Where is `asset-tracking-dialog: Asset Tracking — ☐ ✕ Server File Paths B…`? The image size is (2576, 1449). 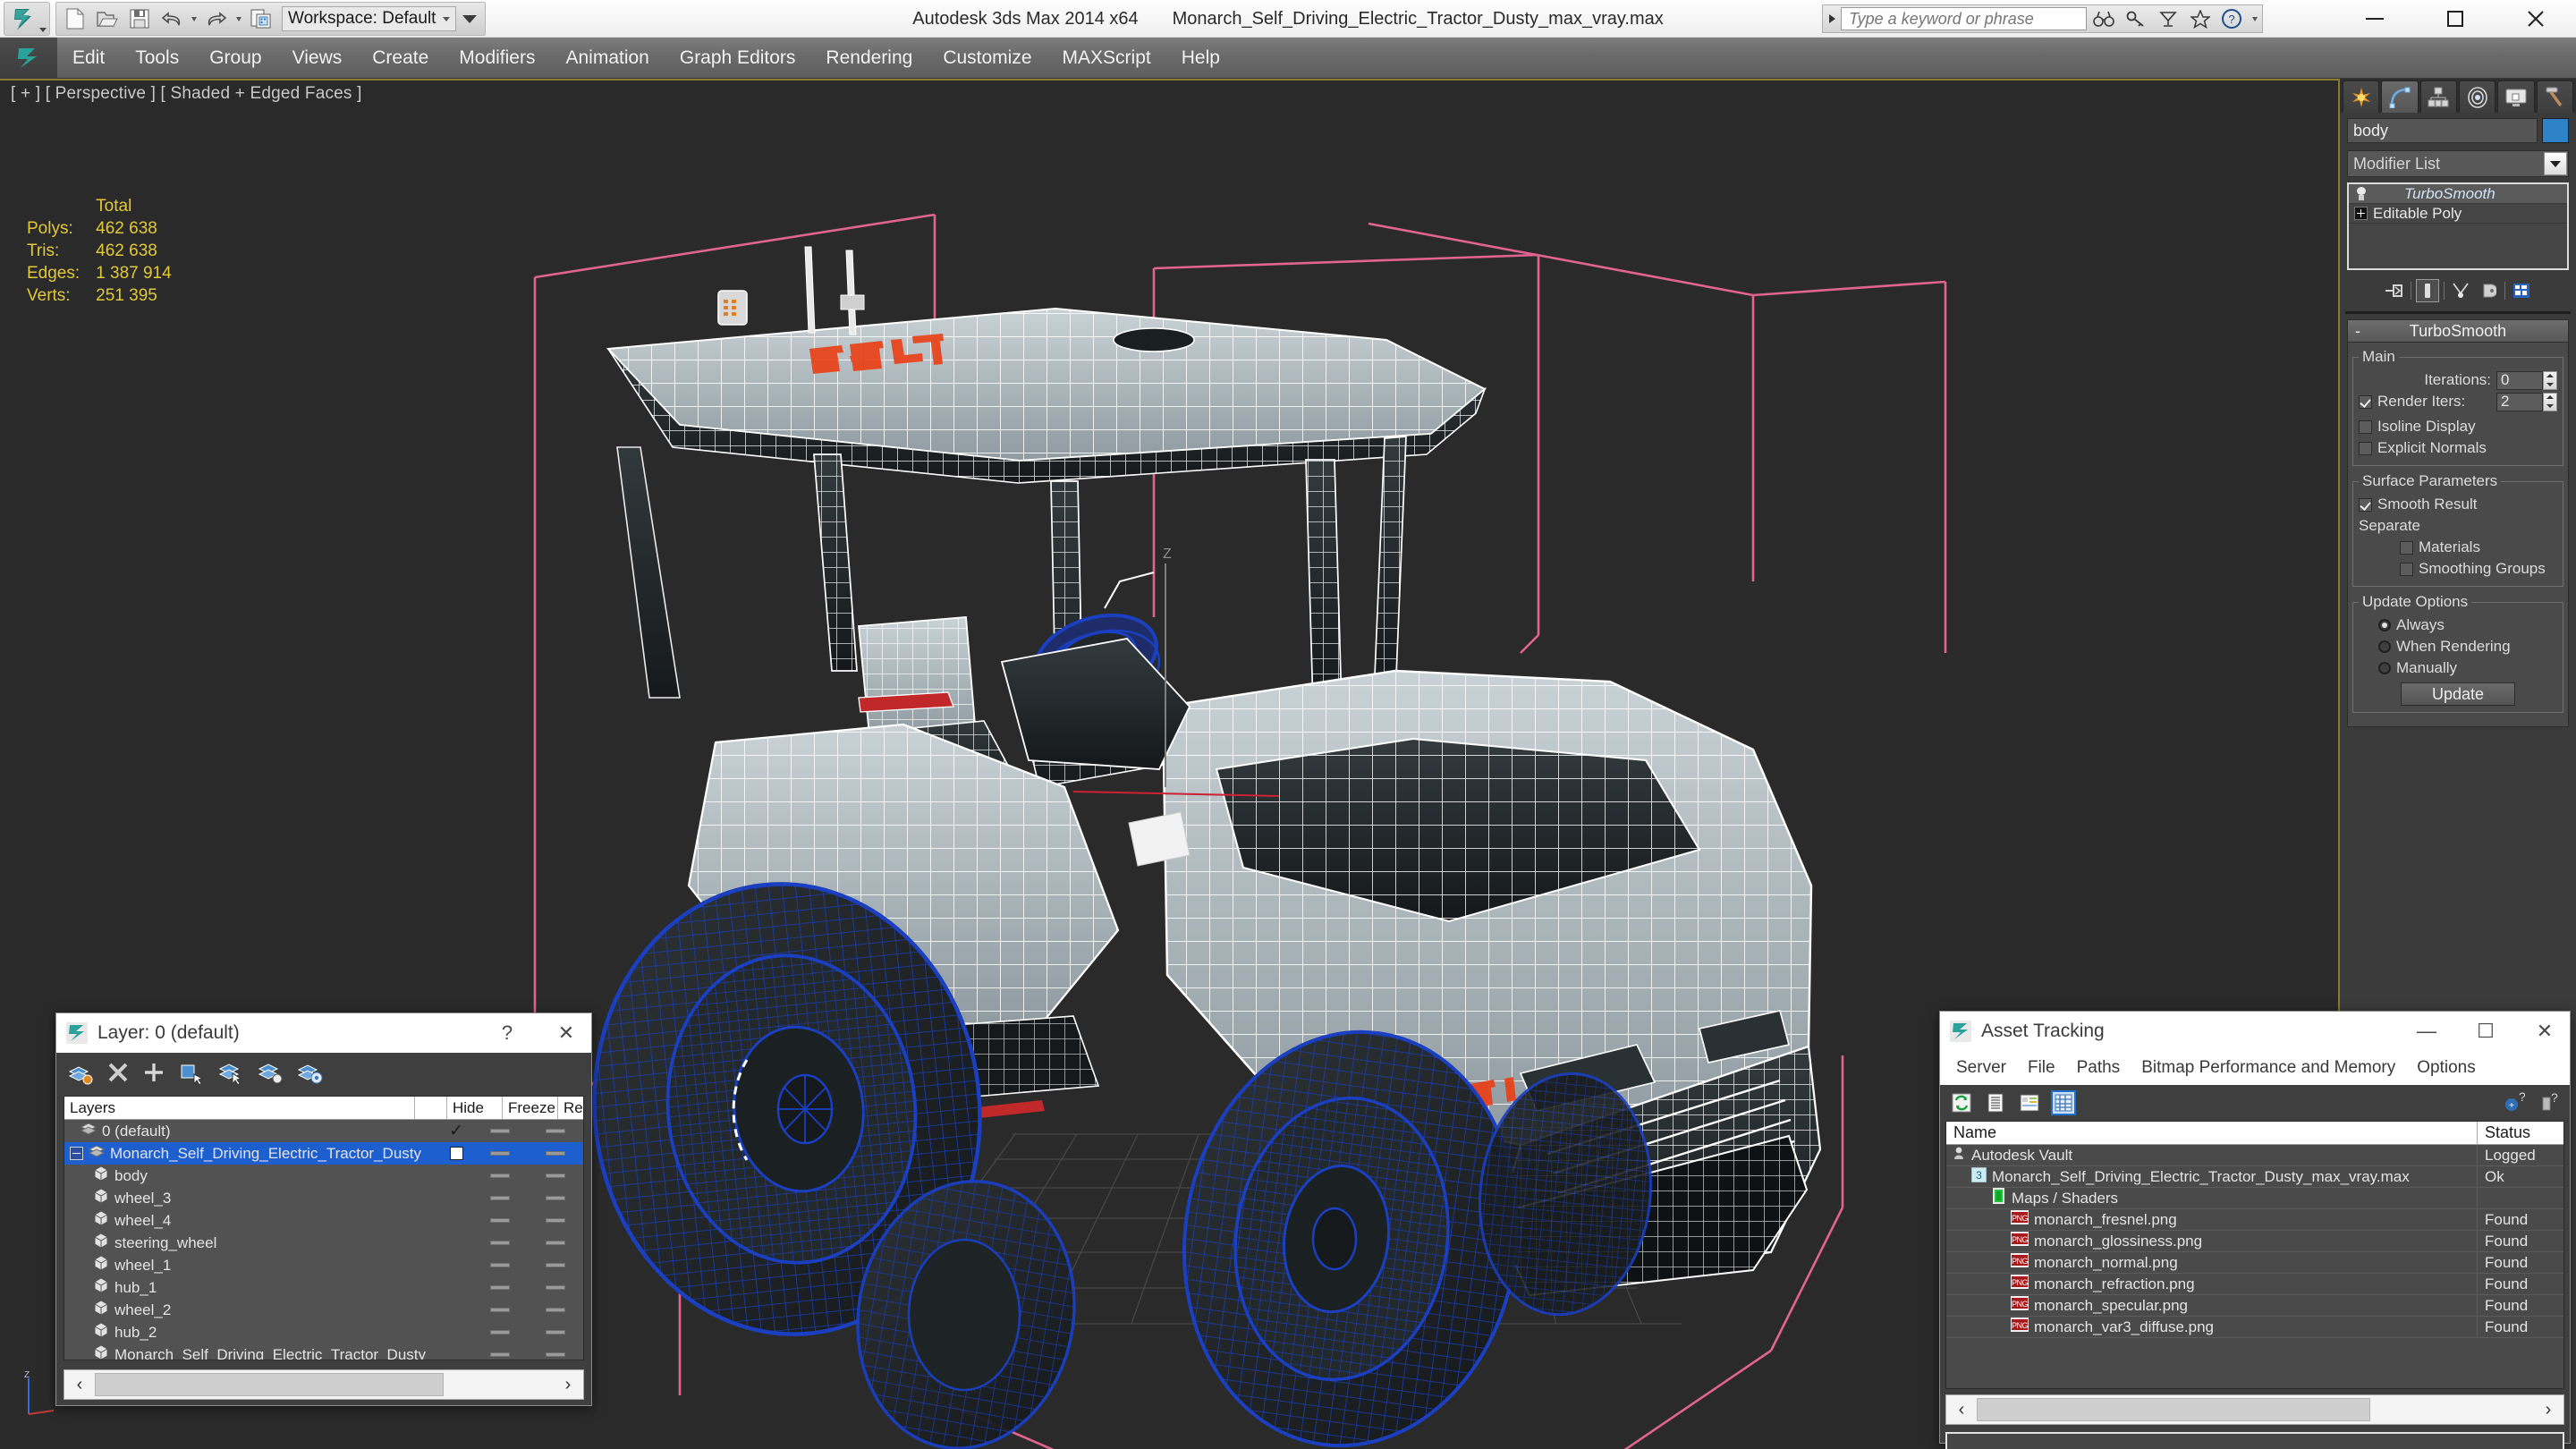 asset-tracking-dialog: Asset Tracking — ☐ ✕ Server File Paths B… is located at coordinates (2255, 1230).